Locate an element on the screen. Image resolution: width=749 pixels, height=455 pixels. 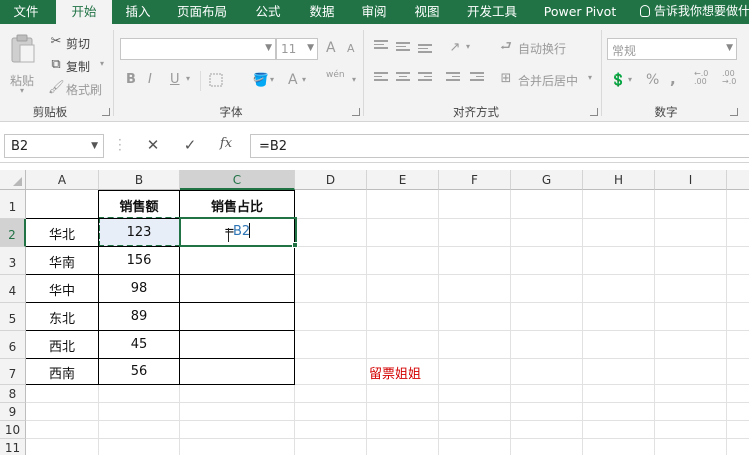
column-header-c: C is located at coordinates (237, 180).